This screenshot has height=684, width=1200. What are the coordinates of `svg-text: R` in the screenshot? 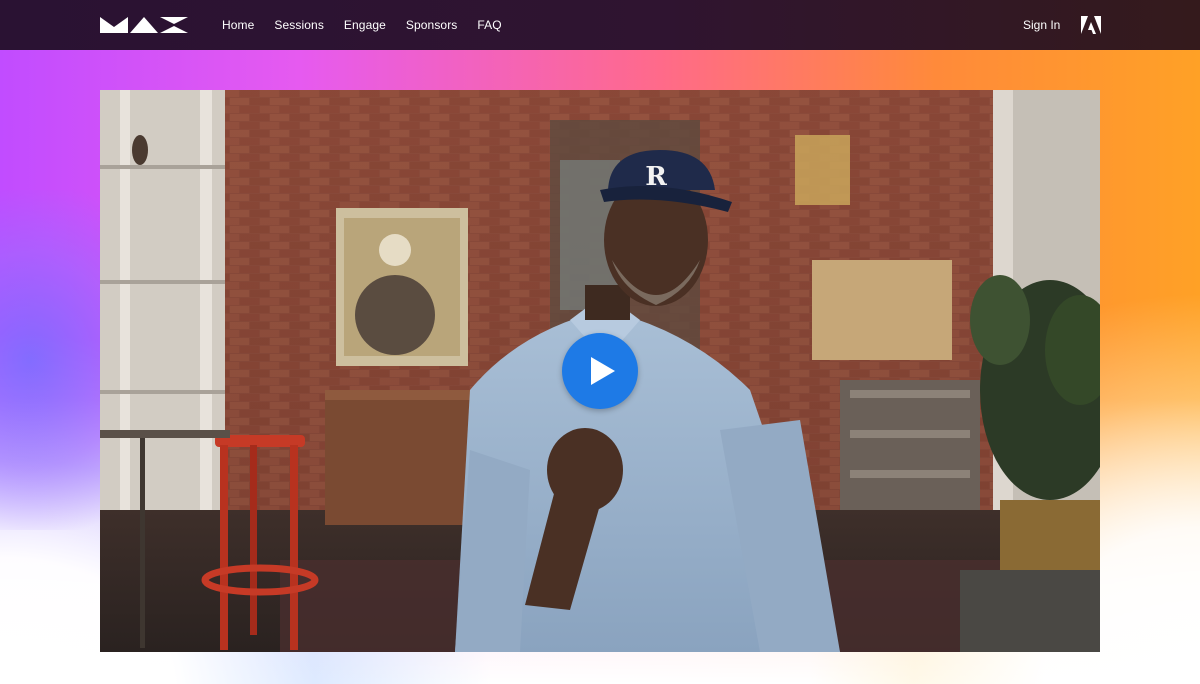 It's located at (656, 177).